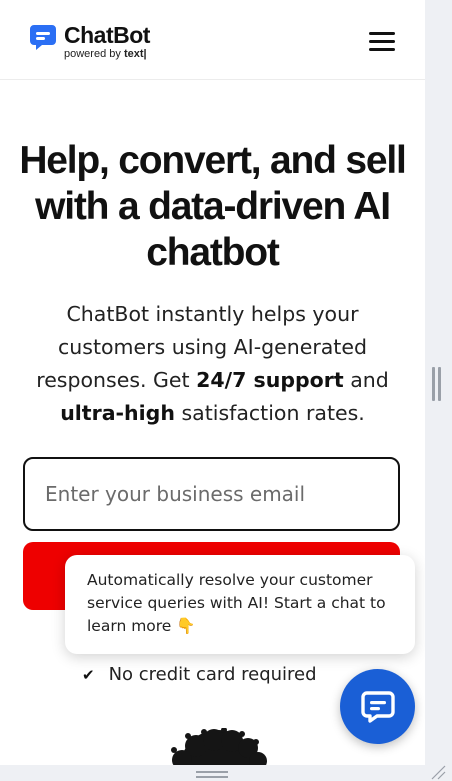  Describe the element at coordinates (437, 384) in the screenshot. I see `panel-resize-handle` at that location.